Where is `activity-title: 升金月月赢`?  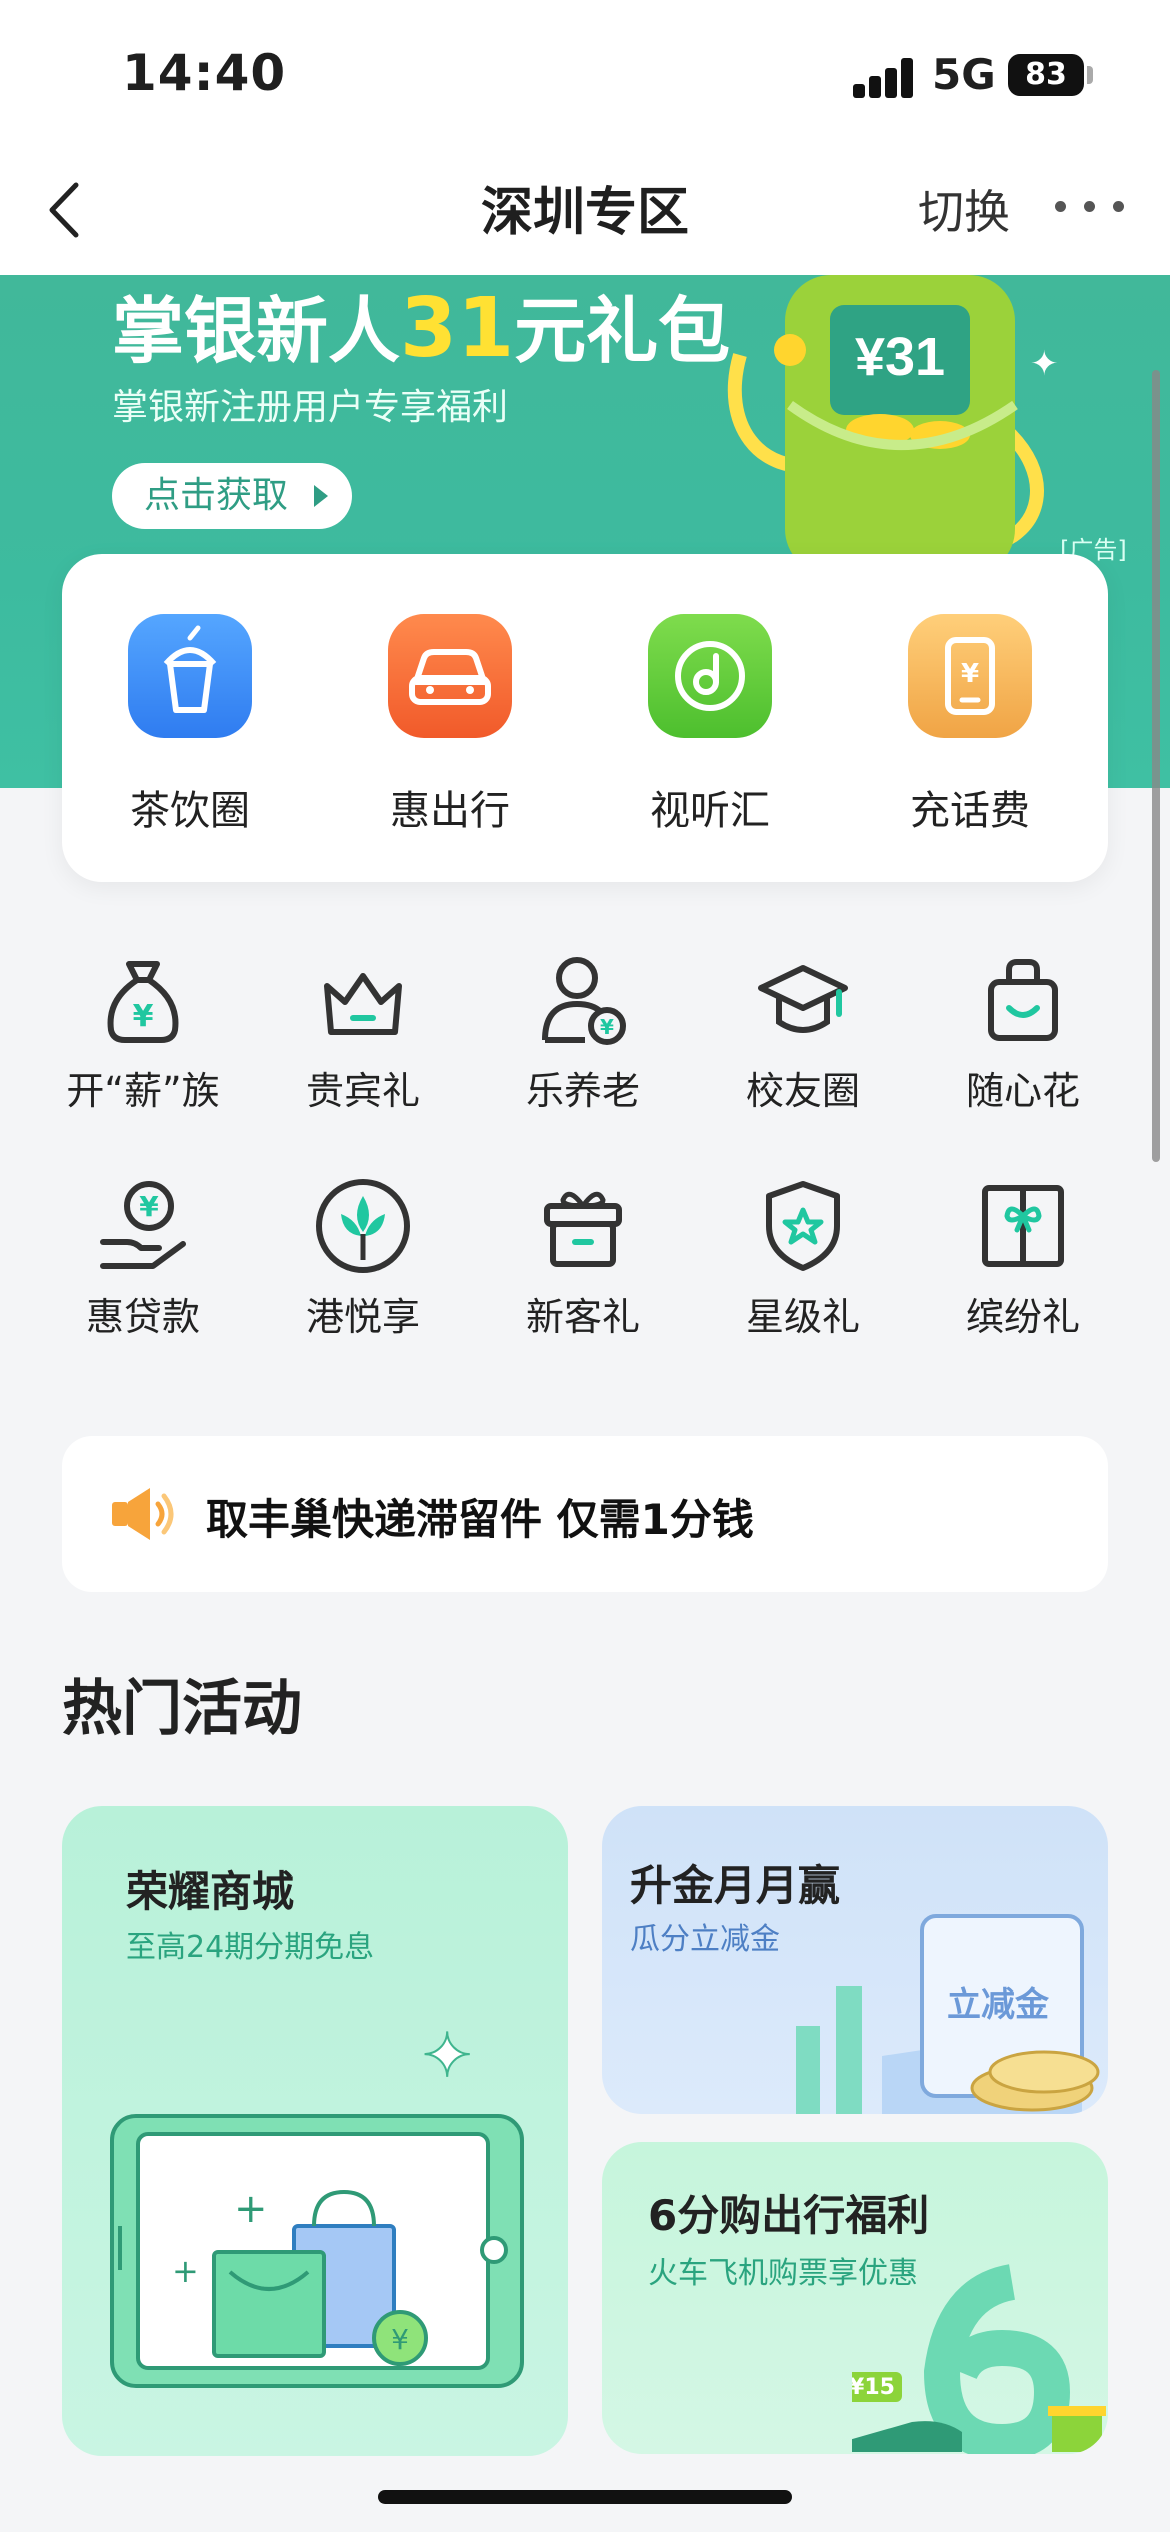 activity-title: 升金月月赢 is located at coordinates (735, 1885).